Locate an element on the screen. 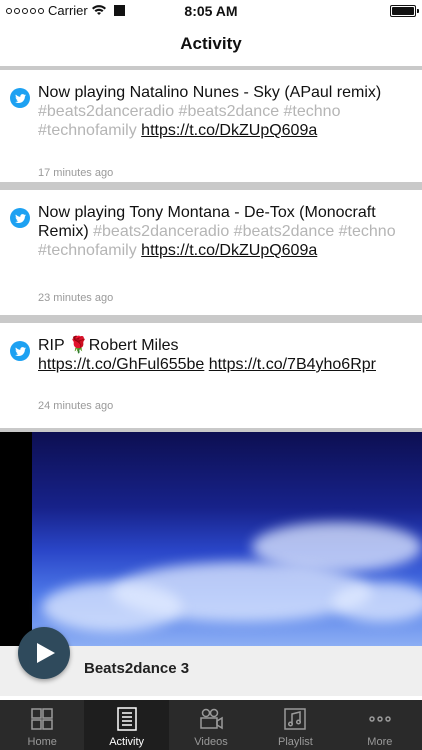  tab-activity: Activity is located at coordinates (126, 725).